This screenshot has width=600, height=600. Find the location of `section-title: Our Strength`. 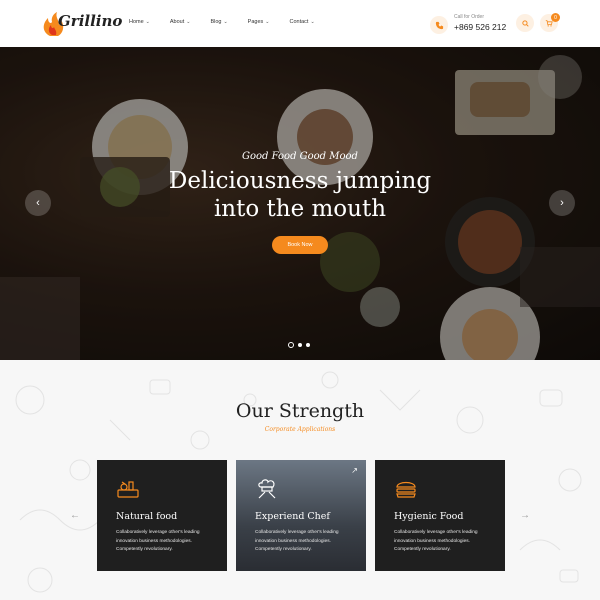

section-title: Our Strength is located at coordinates (300, 411).